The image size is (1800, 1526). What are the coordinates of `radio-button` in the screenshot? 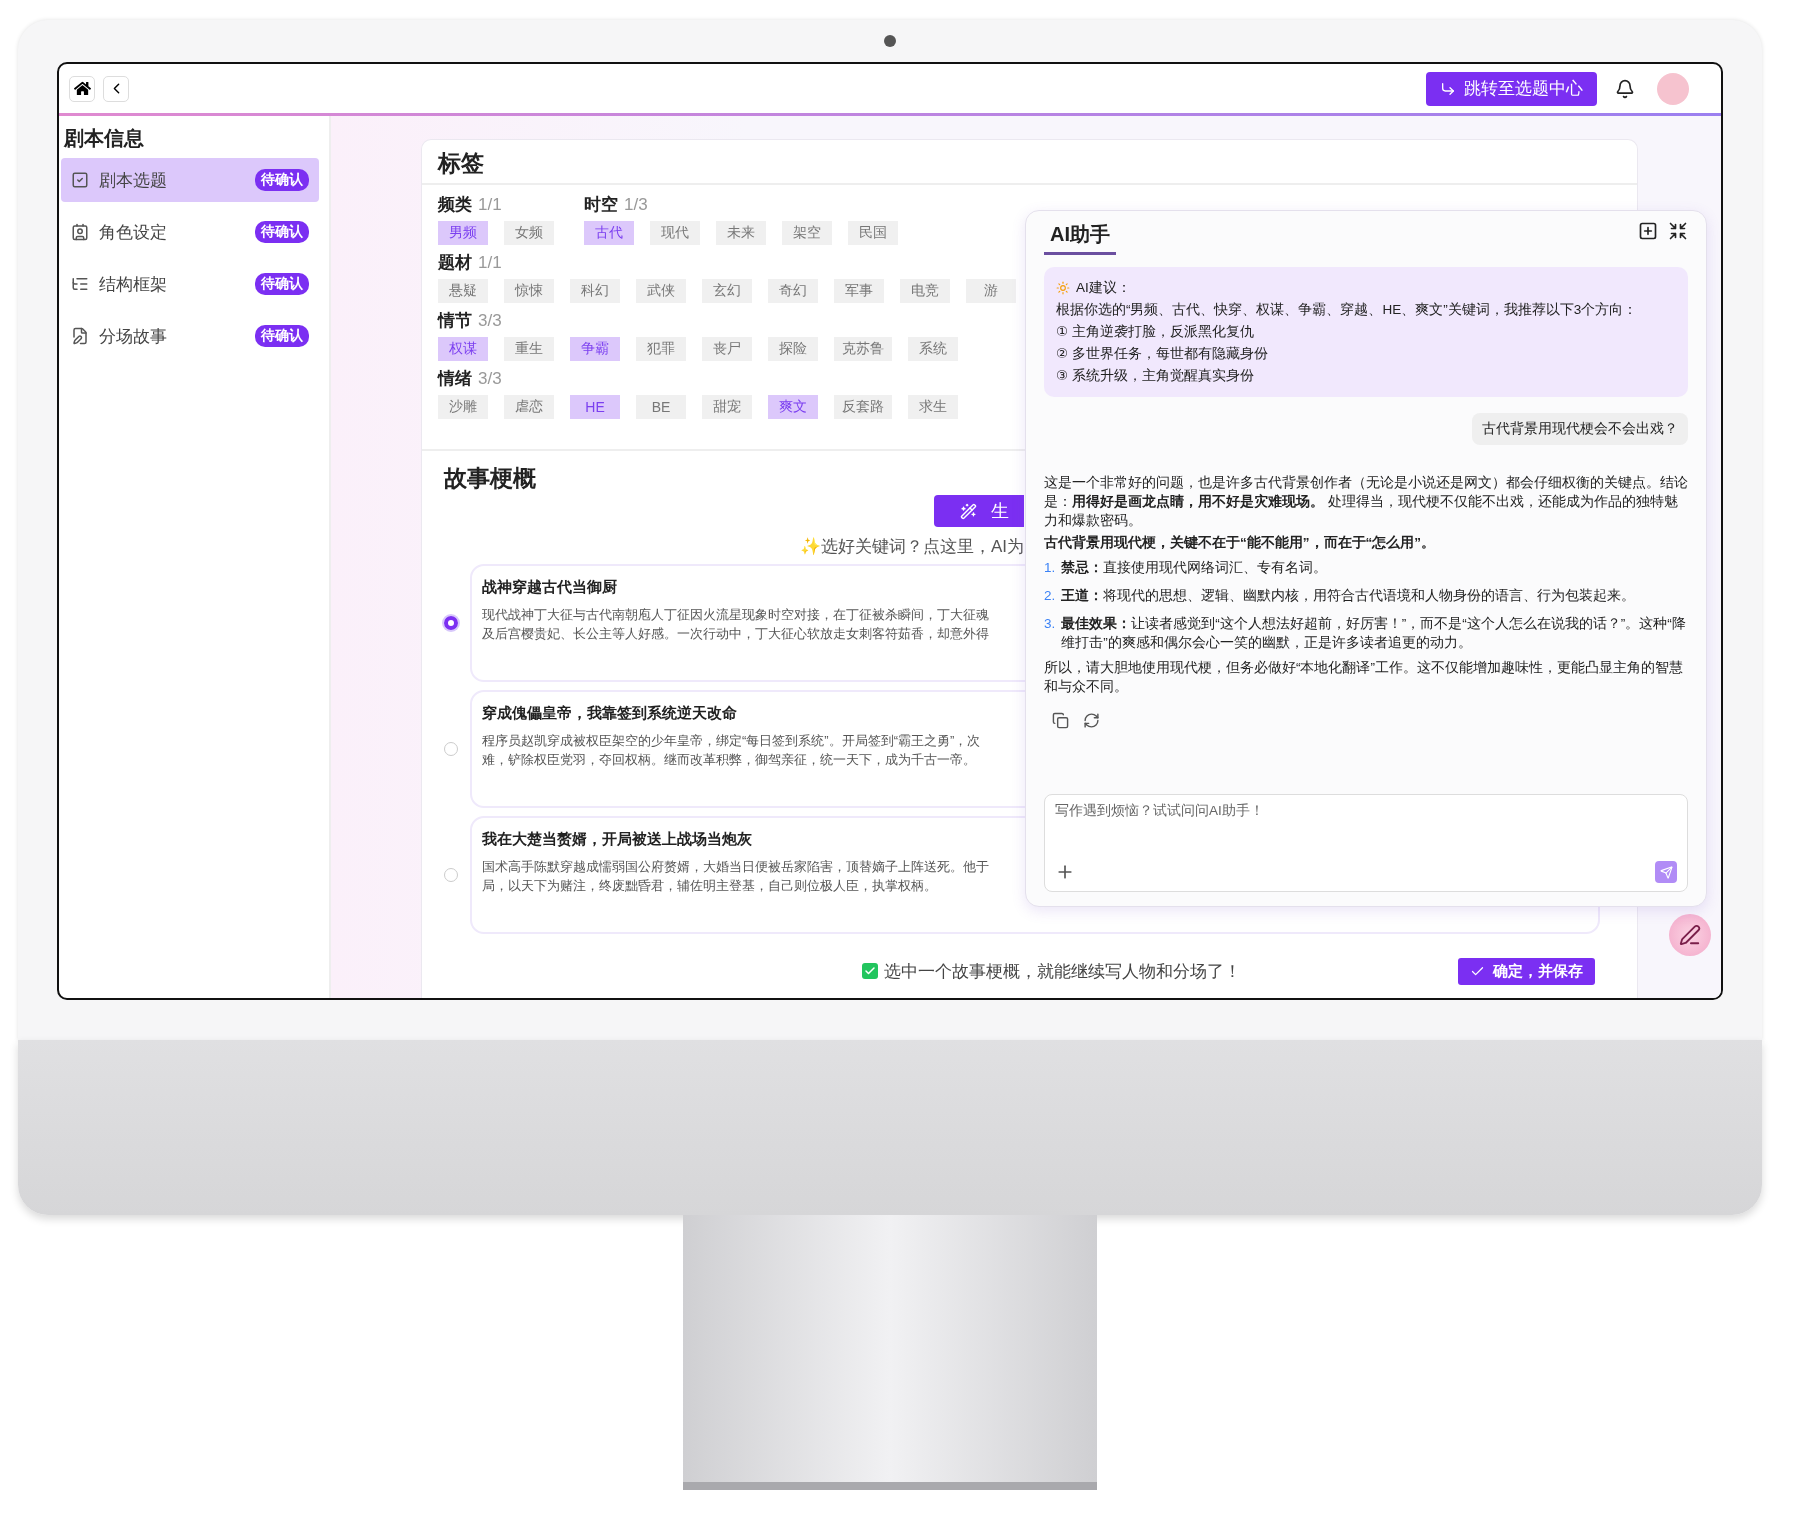 It's located at (451, 623).